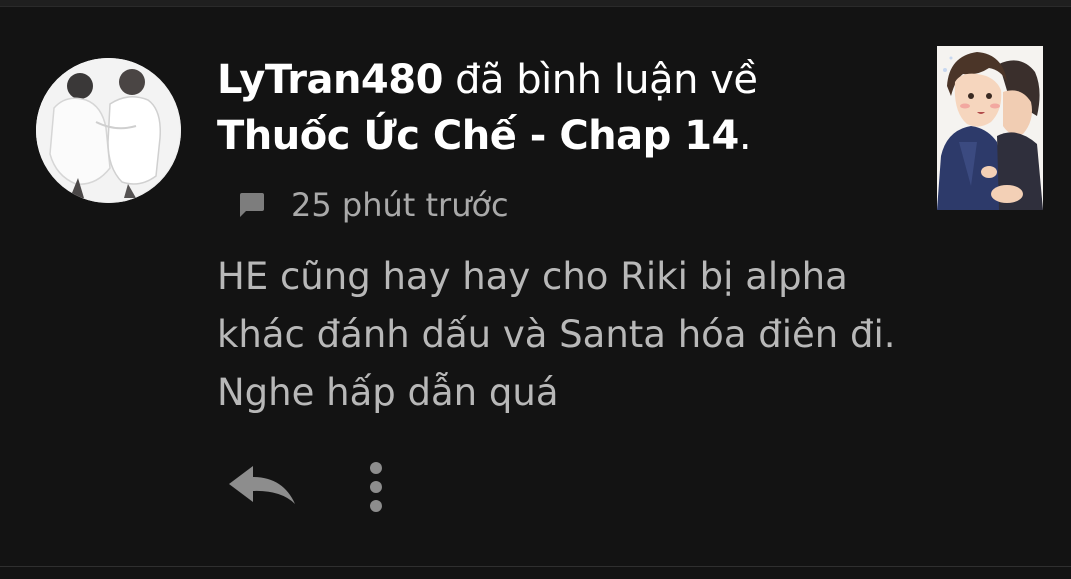 The height and width of the screenshot is (579, 1071). What do you see at coordinates (535, 3) in the screenshot?
I see `top-divider` at bounding box center [535, 3].